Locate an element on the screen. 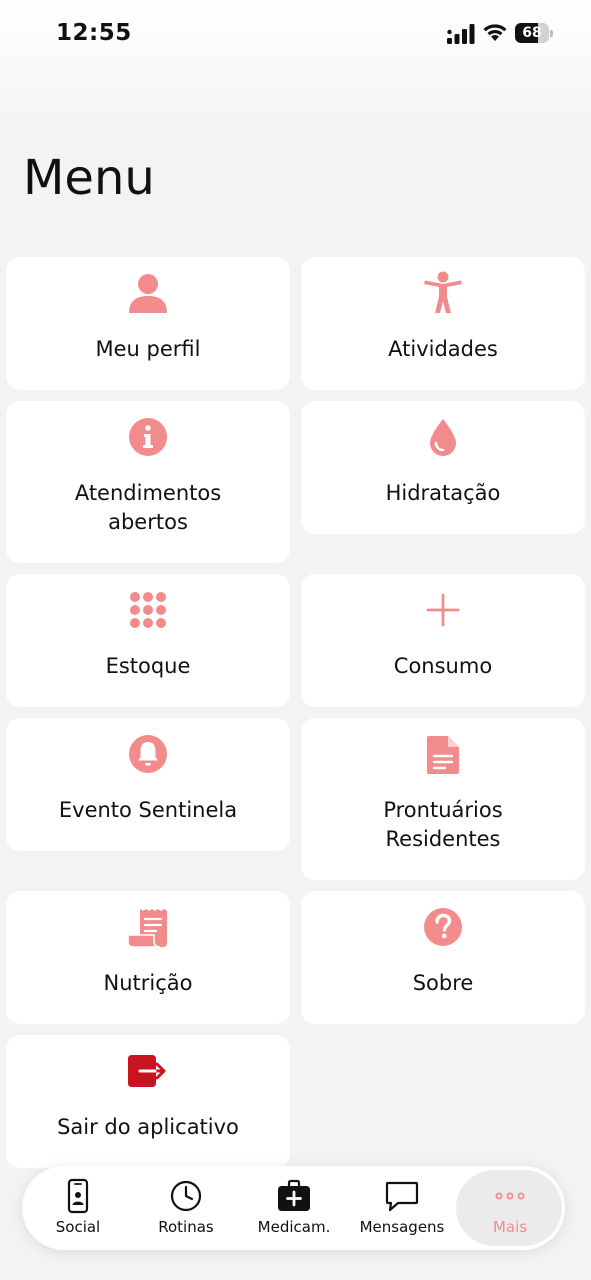 This screenshot has height=1280, width=591. tab-social: Social is located at coordinates (78, 1208).